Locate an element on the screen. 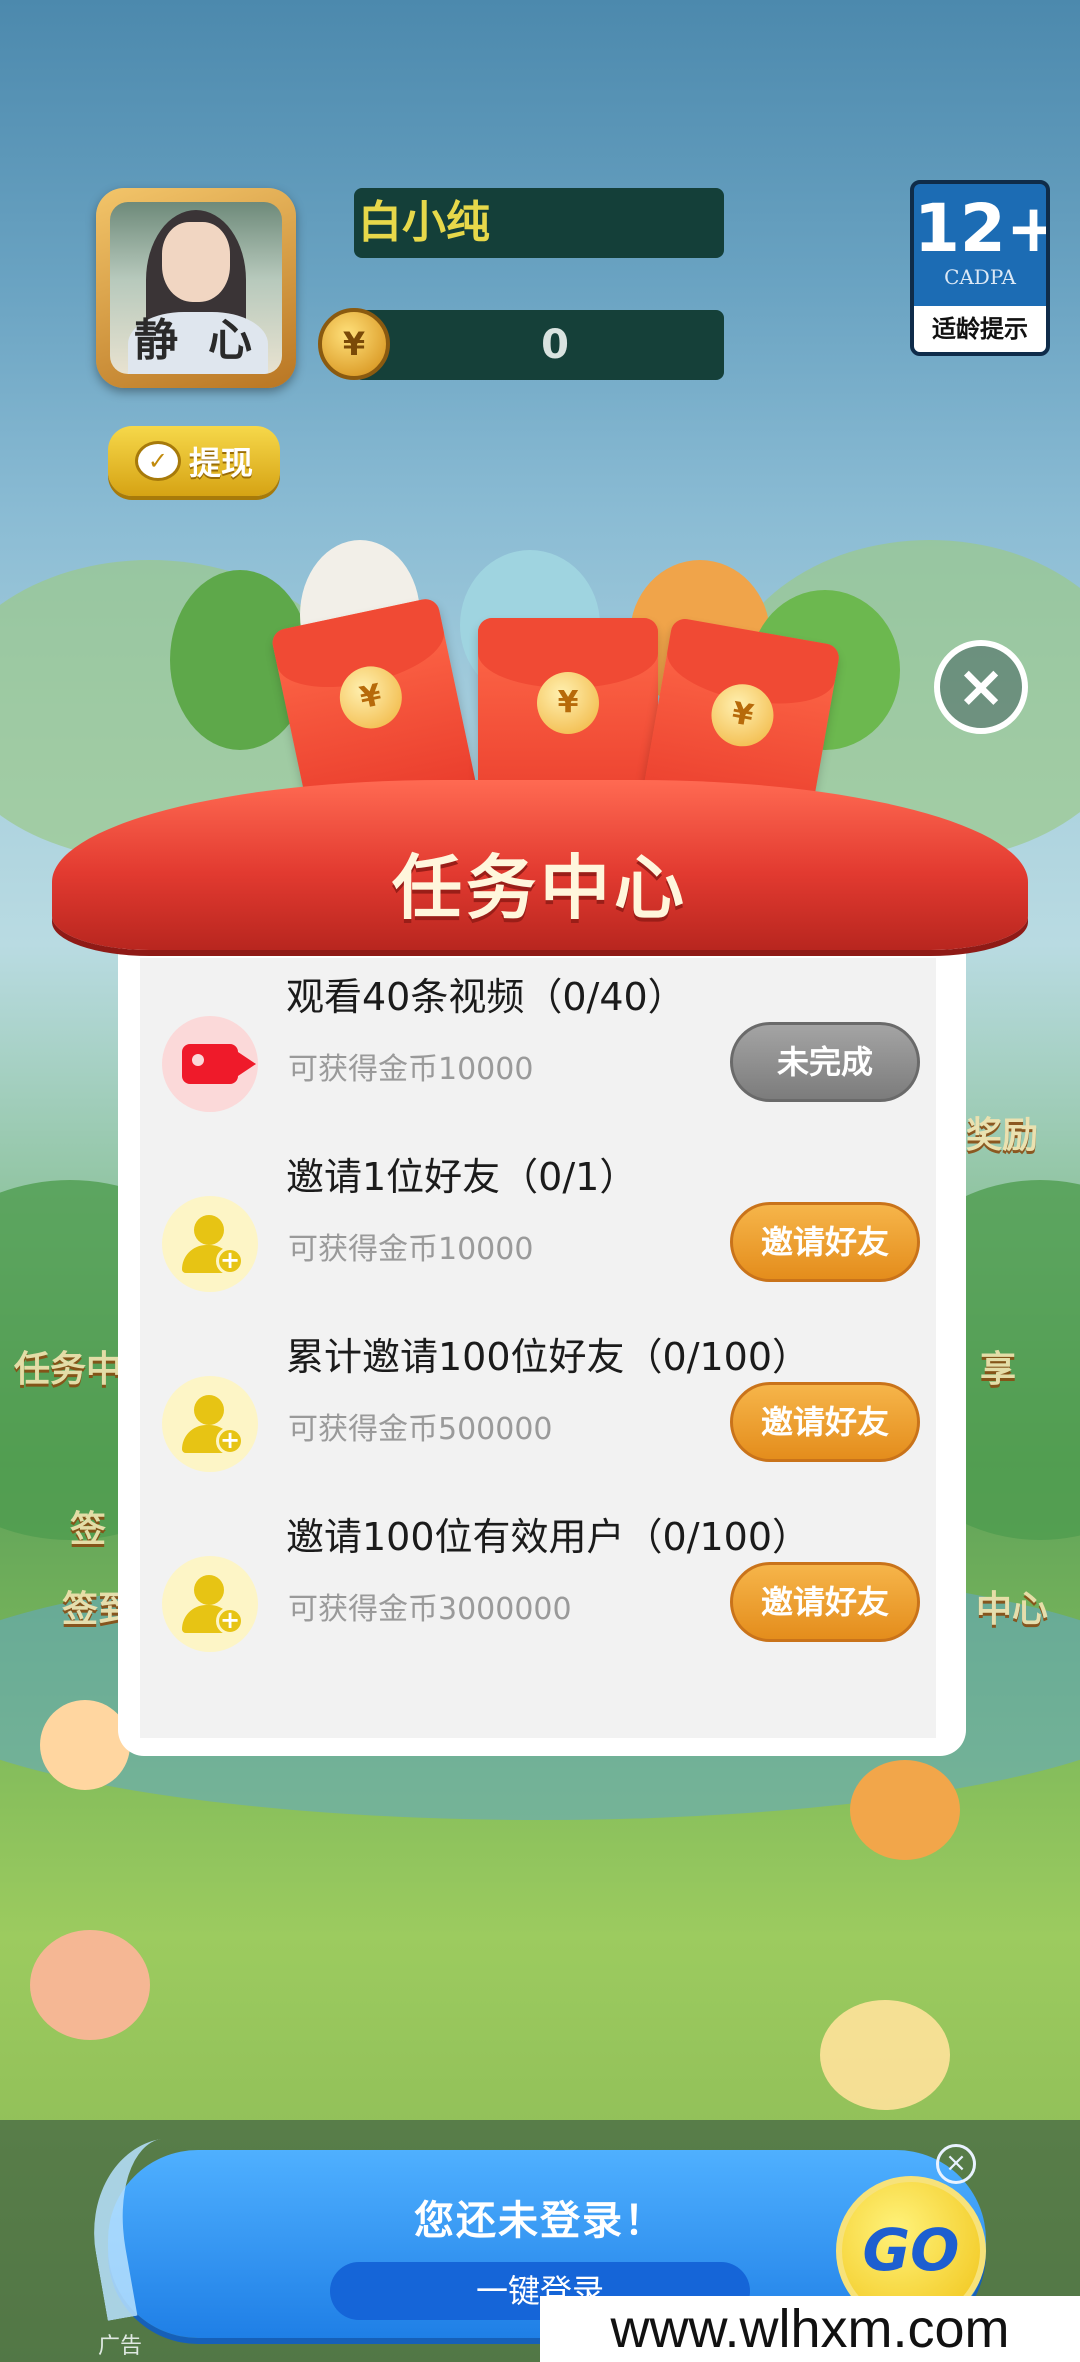  player-avatar: 静心 is located at coordinates (196, 288).